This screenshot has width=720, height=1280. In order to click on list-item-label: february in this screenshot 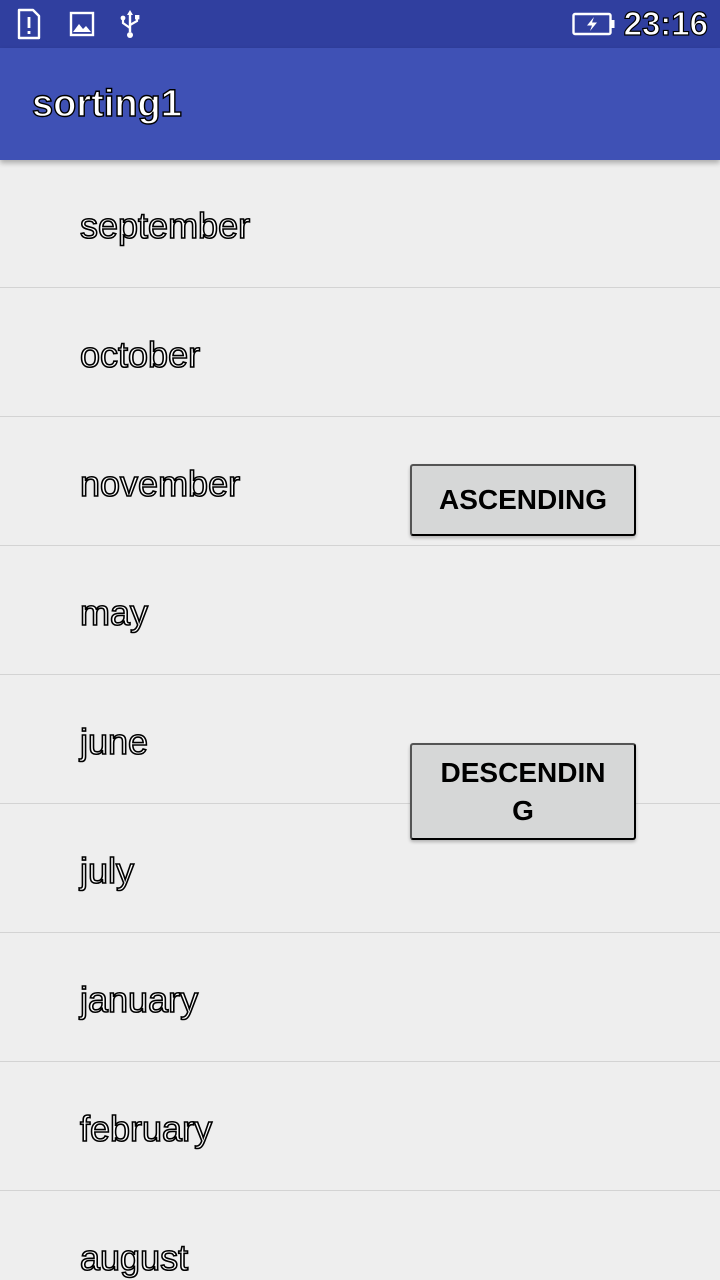, I will do `click(146, 1128)`.